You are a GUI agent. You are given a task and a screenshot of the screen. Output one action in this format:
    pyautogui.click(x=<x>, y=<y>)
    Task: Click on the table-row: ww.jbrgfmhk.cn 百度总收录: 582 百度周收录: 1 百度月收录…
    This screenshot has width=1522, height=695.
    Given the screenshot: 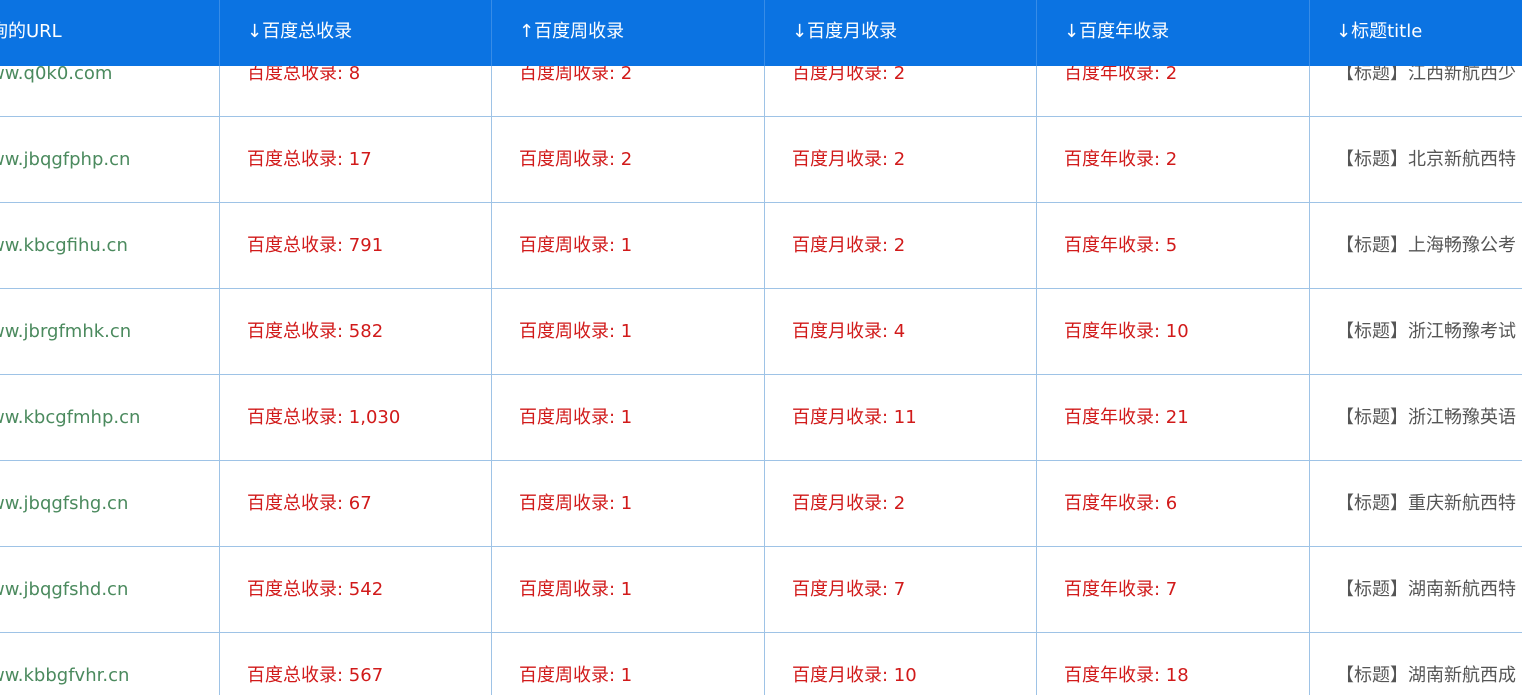 What is the action you would take?
    pyautogui.click(x=761, y=332)
    